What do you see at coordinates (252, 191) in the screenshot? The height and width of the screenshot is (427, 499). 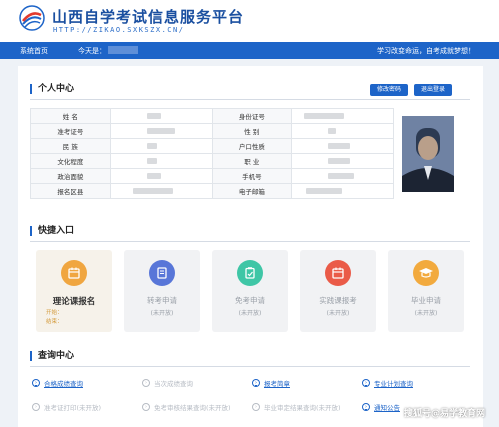 I see `field-label: 电子邮箱` at bounding box center [252, 191].